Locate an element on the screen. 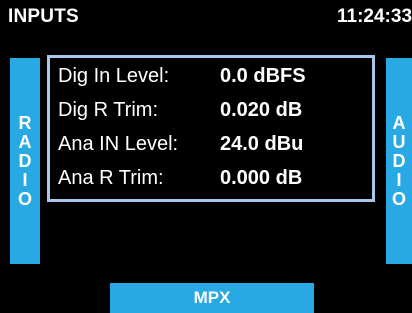  row-label: Dig In Level: is located at coordinates (114, 75).